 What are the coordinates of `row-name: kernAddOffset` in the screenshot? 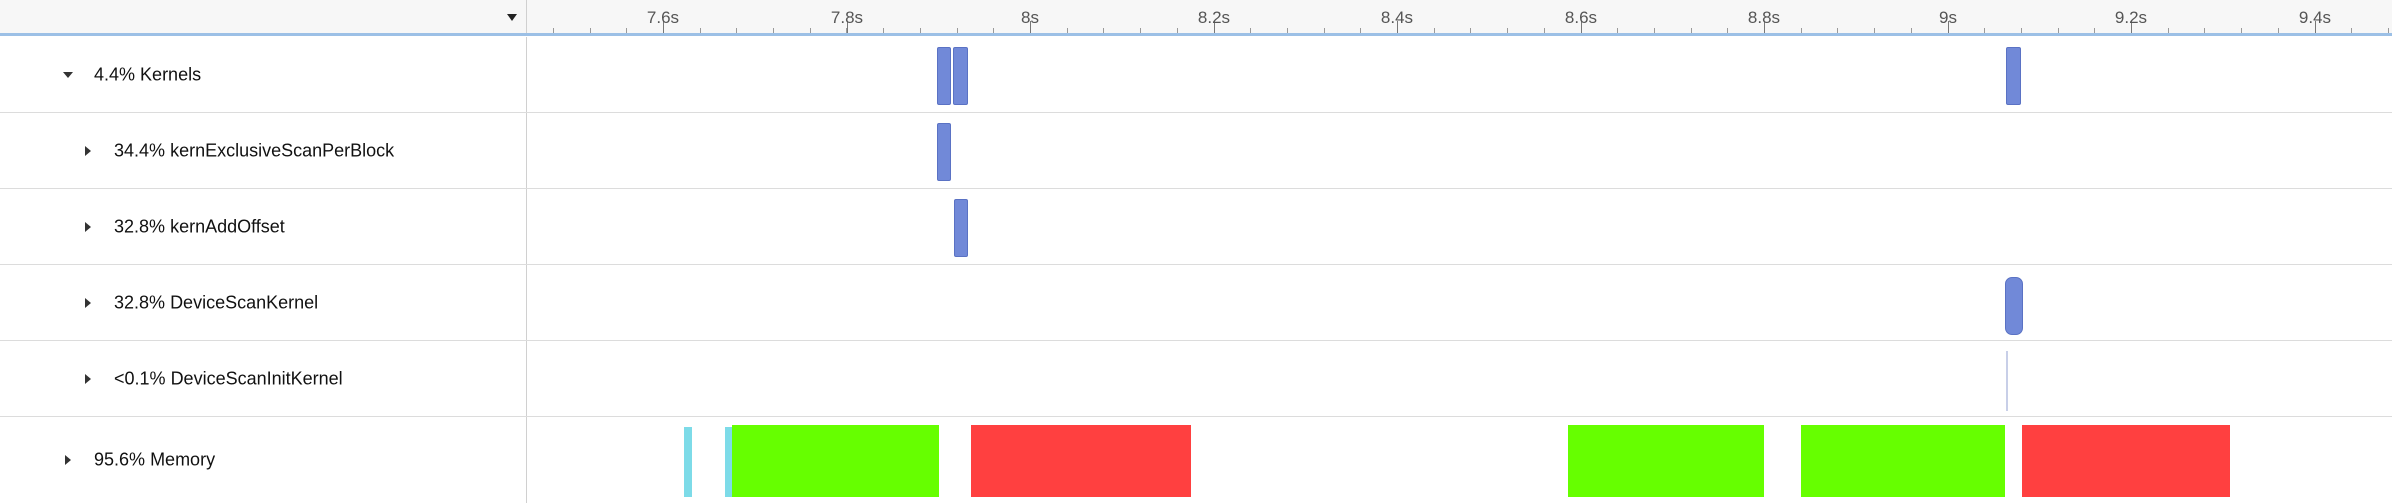 It's located at (227, 226).